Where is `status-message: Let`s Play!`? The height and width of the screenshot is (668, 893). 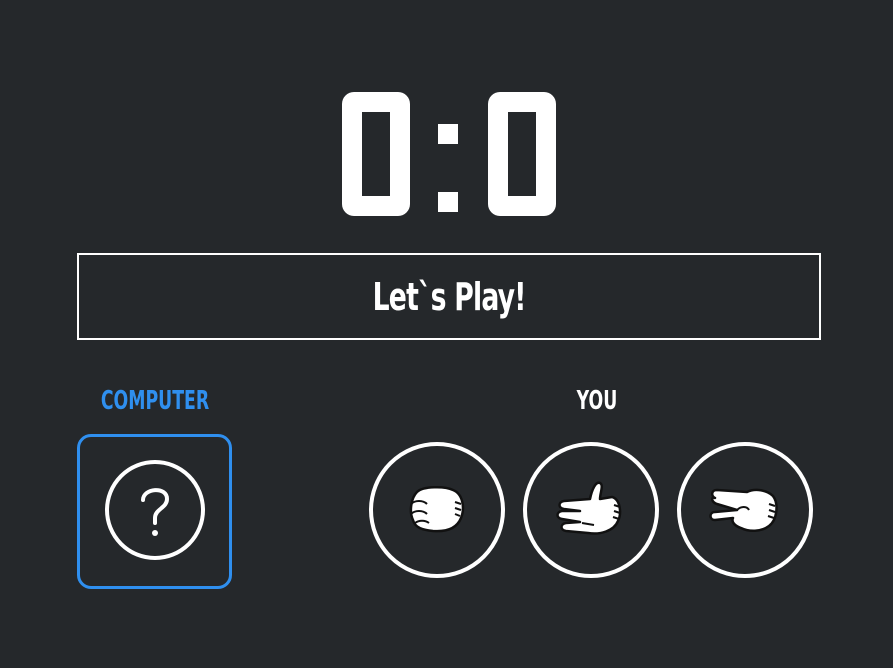 status-message: Let`s Play! is located at coordinates (449, 296).